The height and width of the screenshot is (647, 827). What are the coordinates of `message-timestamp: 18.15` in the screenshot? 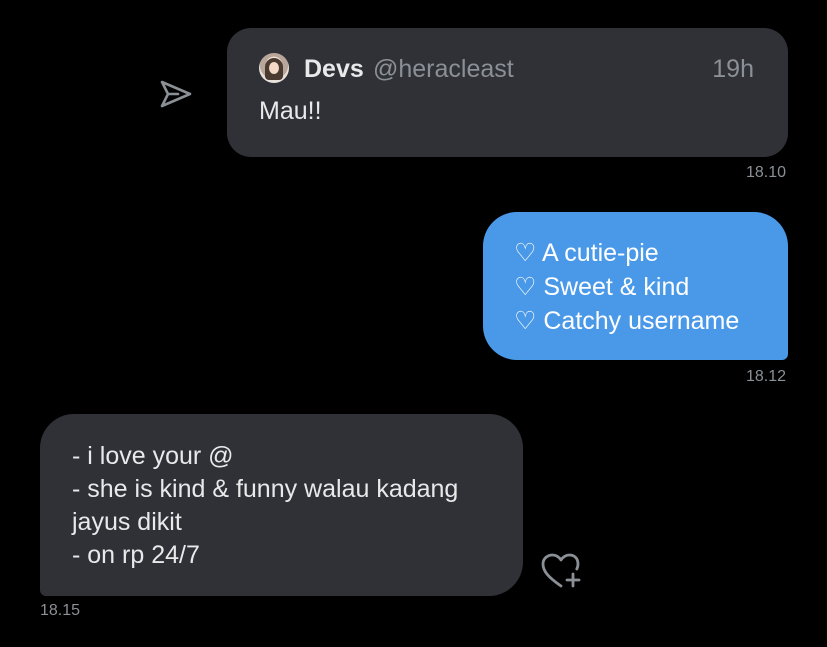 It's located at (60, 610).